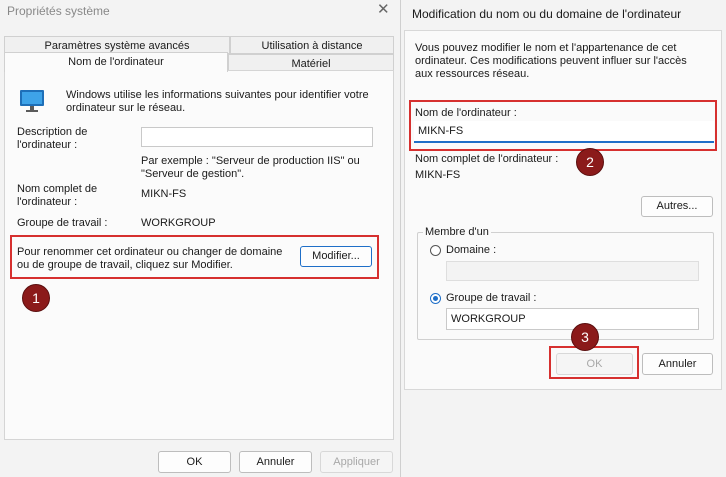 Image resolution: width=726 pixels, height=477 pixels. What do you see at coordinates (32, 101) in the screenshot?
I see `monitor-icon` at bounding box center [32, 101].